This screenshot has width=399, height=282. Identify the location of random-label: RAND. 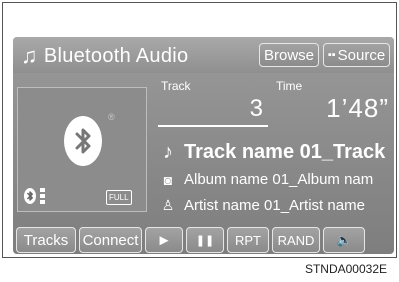
(296, 240).